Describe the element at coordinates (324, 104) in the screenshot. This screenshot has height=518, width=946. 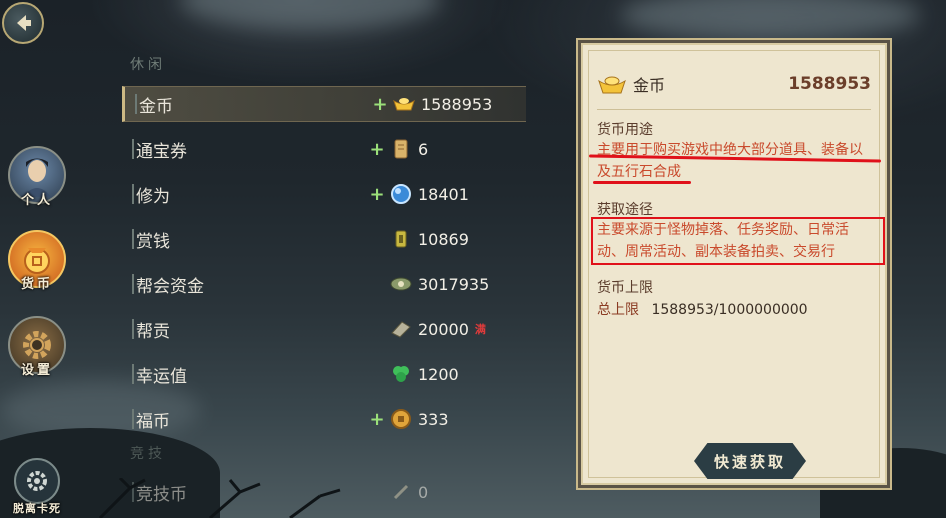
I see `currency-row-gold: 金币 + 1588953` at that location.